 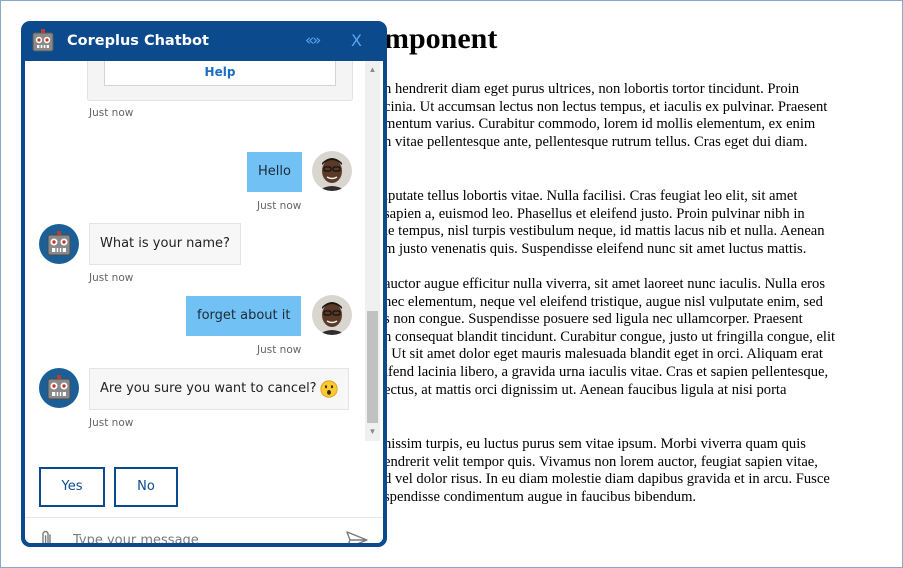 I want to click on user-message: forget about it, so click(x=244, y=316).